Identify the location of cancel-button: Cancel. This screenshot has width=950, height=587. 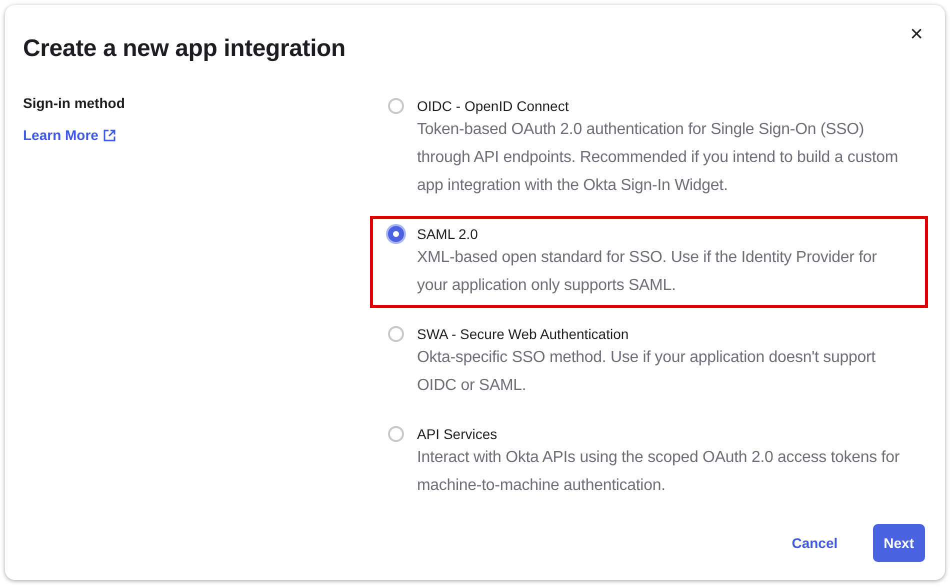
(814, 543).